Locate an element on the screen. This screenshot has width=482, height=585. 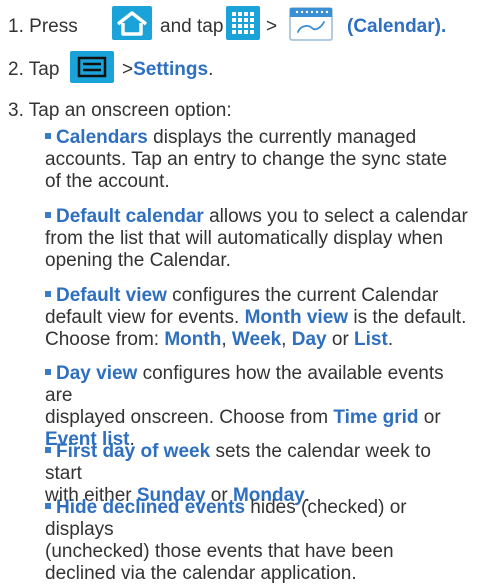
option-label: Day view is located at coordinates (97, 373).